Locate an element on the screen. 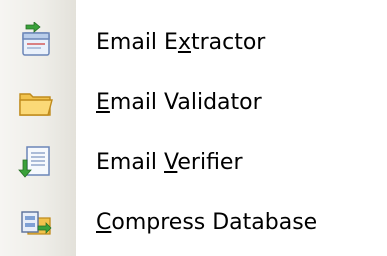 This screenshot has height=256, width=387. menu-item-label: Compress Database is located at coordinates (207, 222).